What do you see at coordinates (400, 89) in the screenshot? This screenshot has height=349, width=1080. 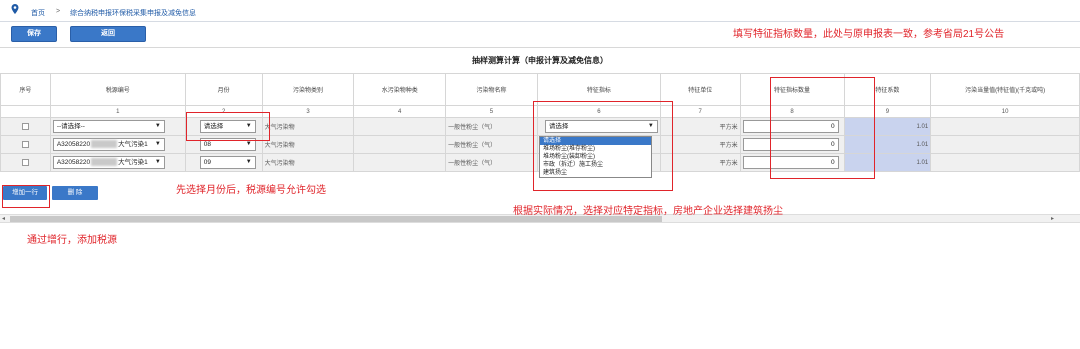 I see `col-header-water-type: 水污染物种类` at bounding box center [400, 89].